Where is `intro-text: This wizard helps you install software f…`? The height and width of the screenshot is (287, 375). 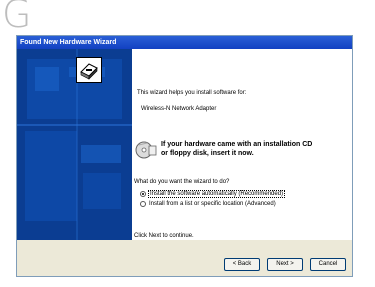
intro-text: This wizard helps you install software f… is located at coordinates (192, 93).